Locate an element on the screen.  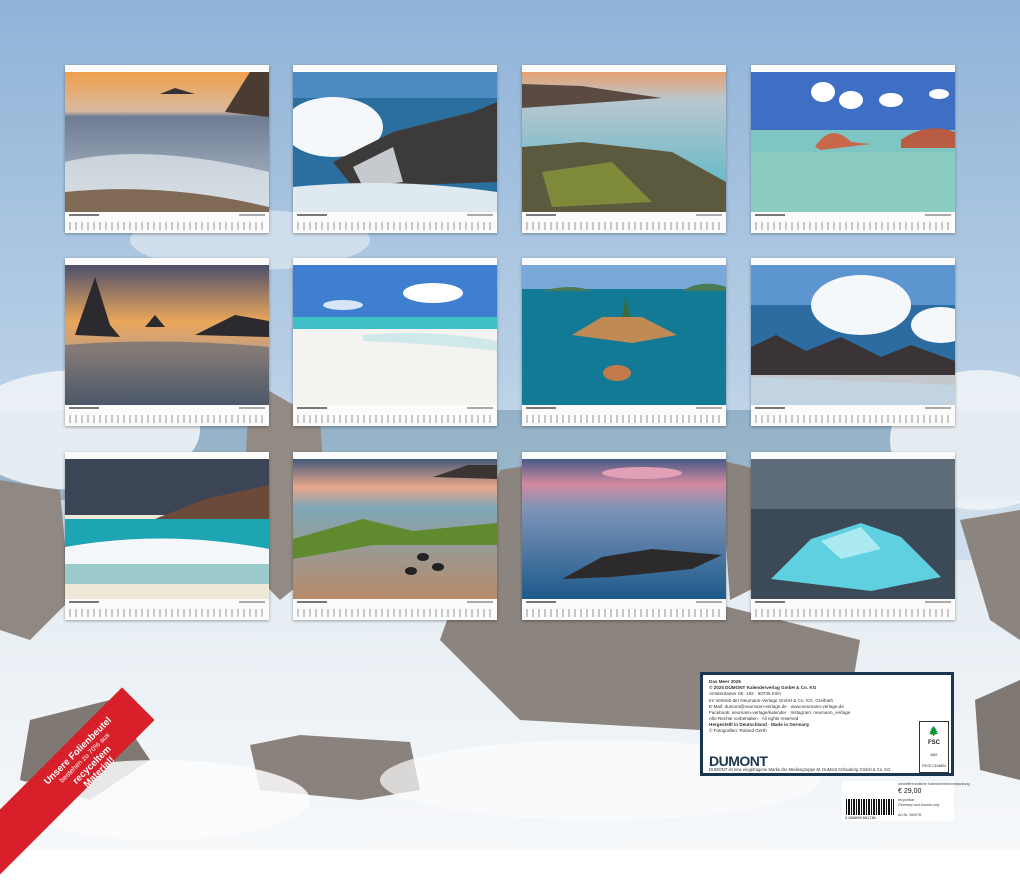
fsc-mix: MIX is located at coordinates (934, 754).